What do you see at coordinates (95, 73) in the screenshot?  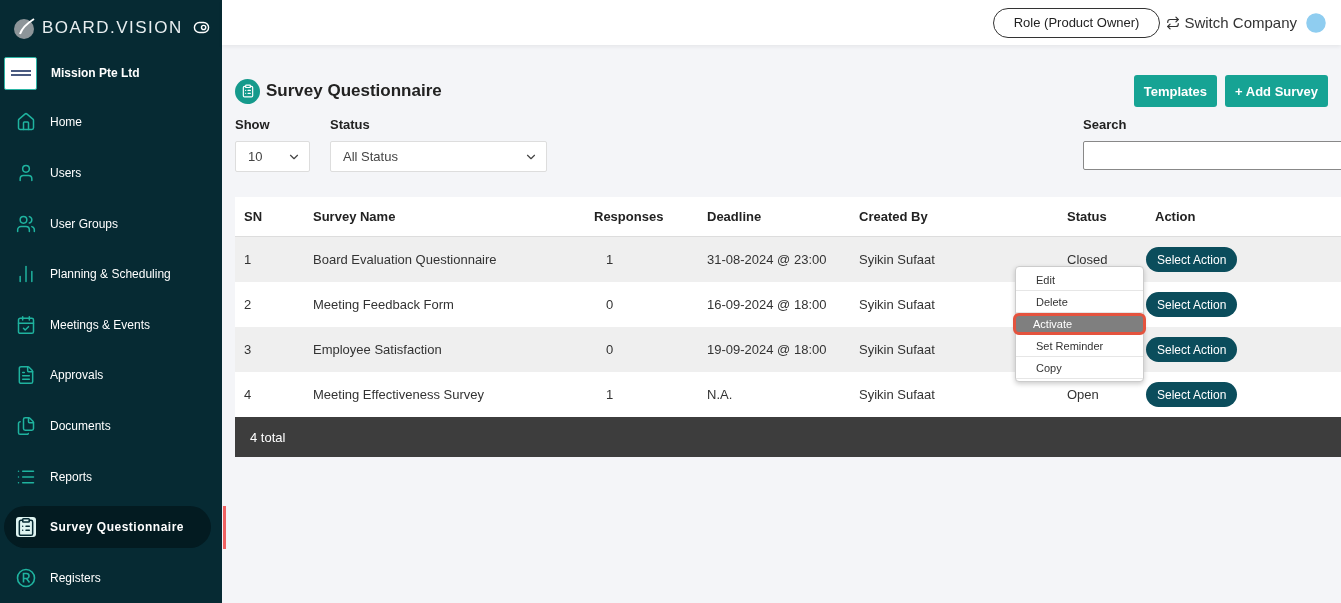 I see `company-name: Mission Pte Ltd` at bounding box center [95, 73].